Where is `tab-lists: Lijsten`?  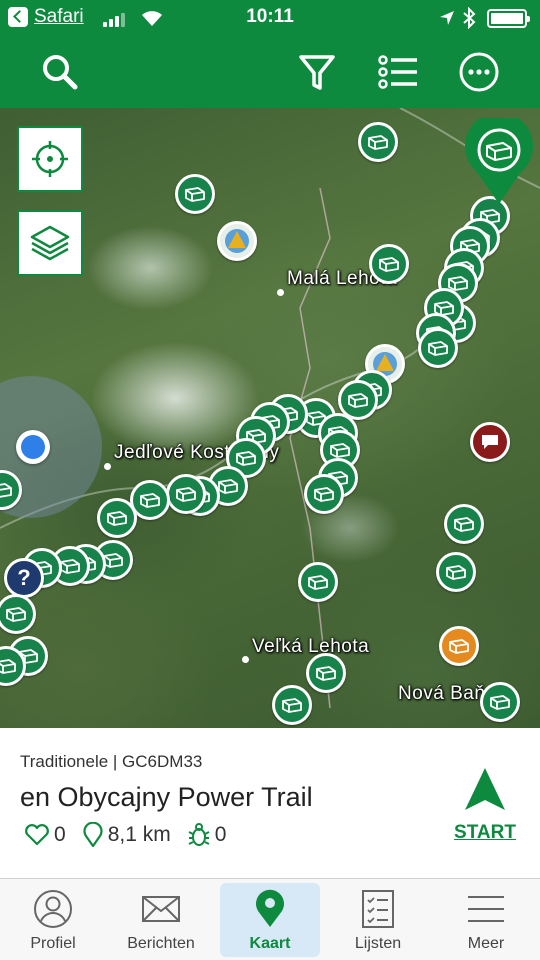
tab-lists: Lijsten is located at coordinates (378, 920).